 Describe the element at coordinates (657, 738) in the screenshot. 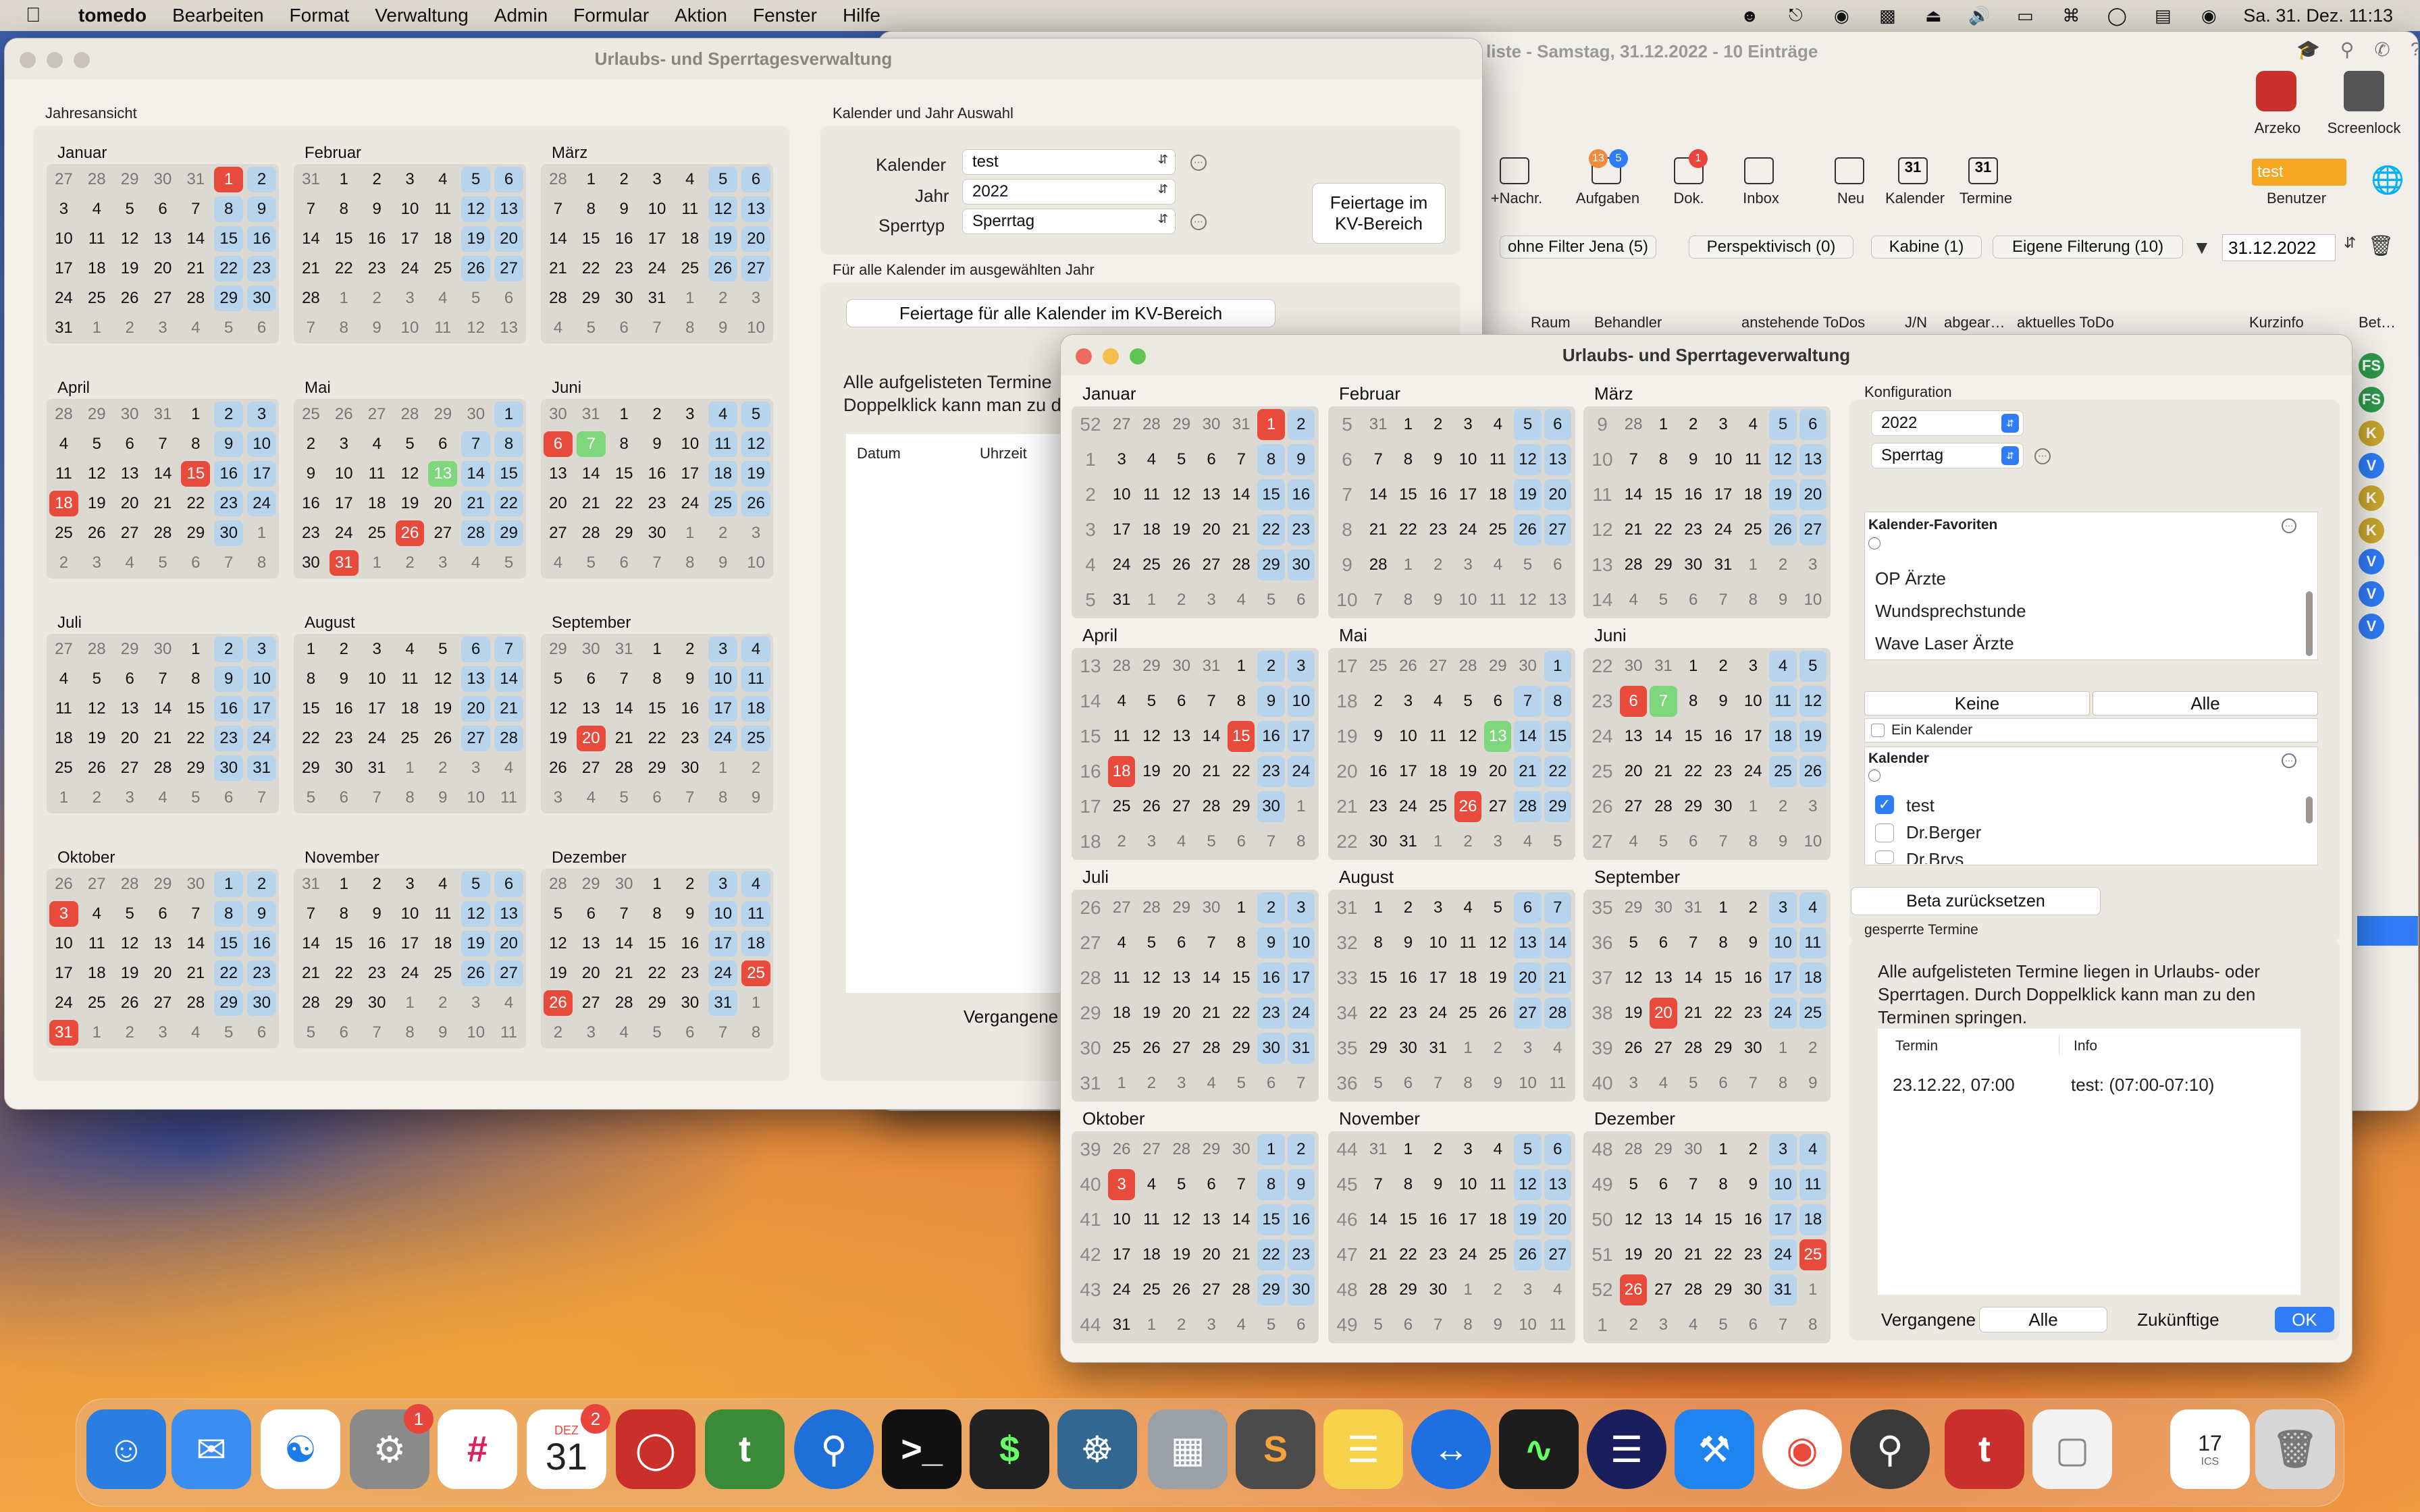

I see `day-cell: 22` at that location.